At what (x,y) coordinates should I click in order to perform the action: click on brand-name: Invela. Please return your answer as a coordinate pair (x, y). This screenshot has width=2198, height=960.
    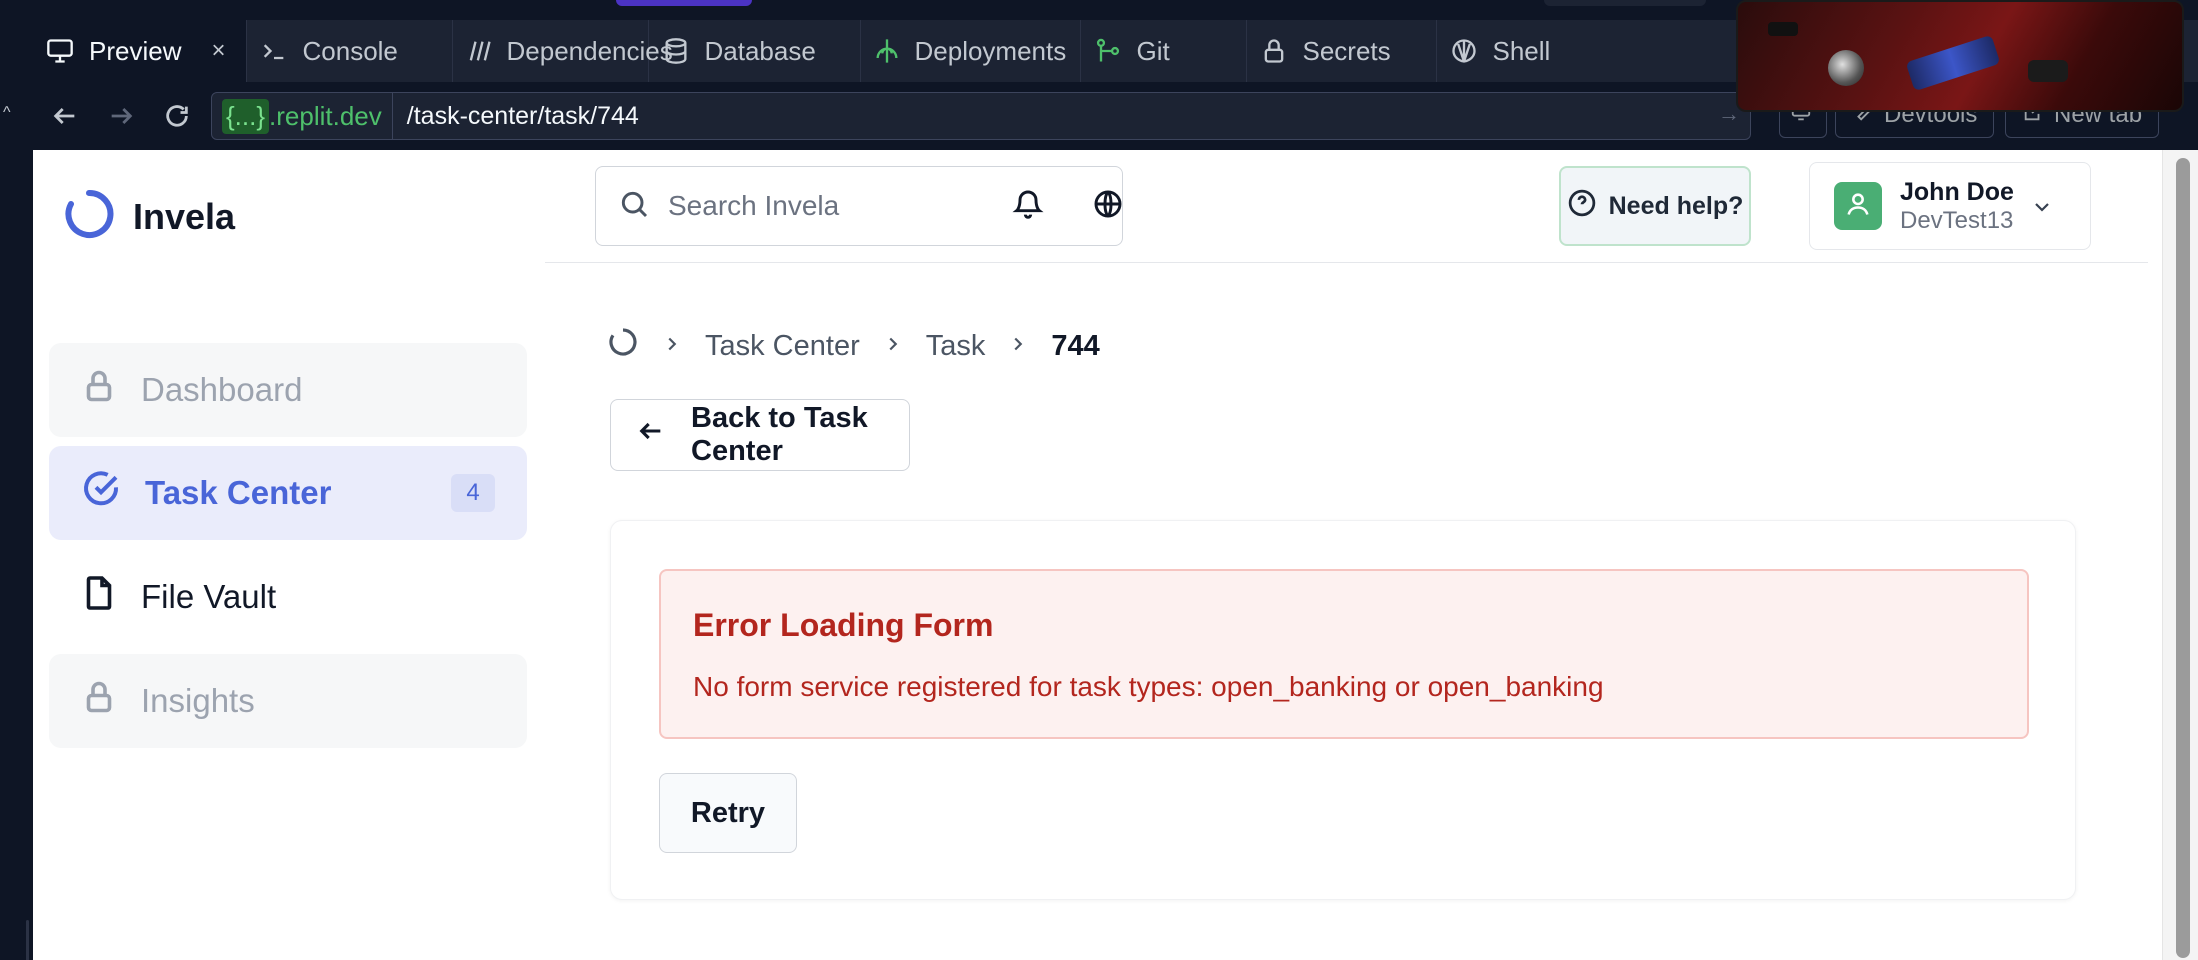
    Looking at the image, I should click on (184, 216).